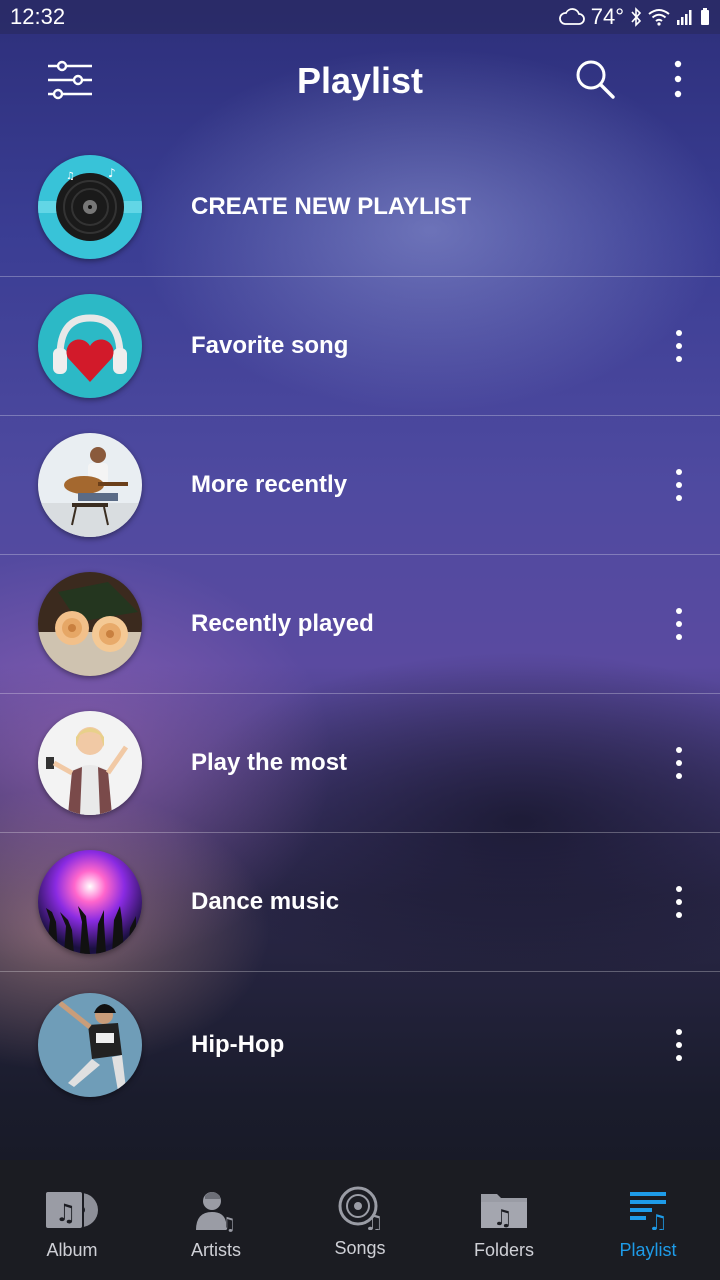 The height and width of the screenshot is (1280, 720). I want to click on row-label: CREATE NEW PLAYLIST, so click(331, 206).